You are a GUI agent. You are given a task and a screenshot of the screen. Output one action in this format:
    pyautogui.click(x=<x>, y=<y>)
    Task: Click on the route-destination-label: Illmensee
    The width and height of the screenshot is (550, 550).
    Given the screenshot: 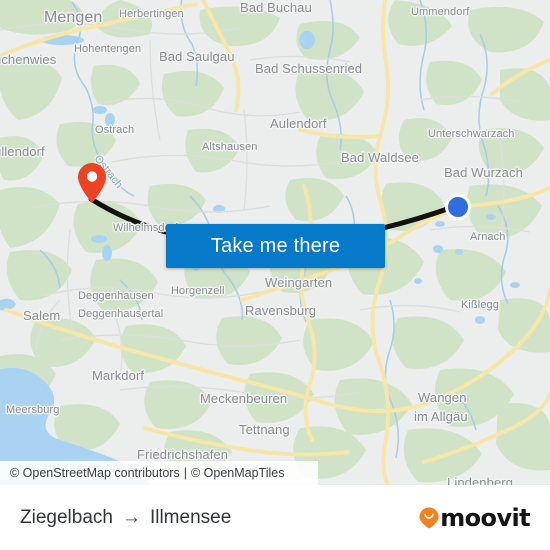 What is the action you would take?
    pyautogui.click(x=190, y=517)
    